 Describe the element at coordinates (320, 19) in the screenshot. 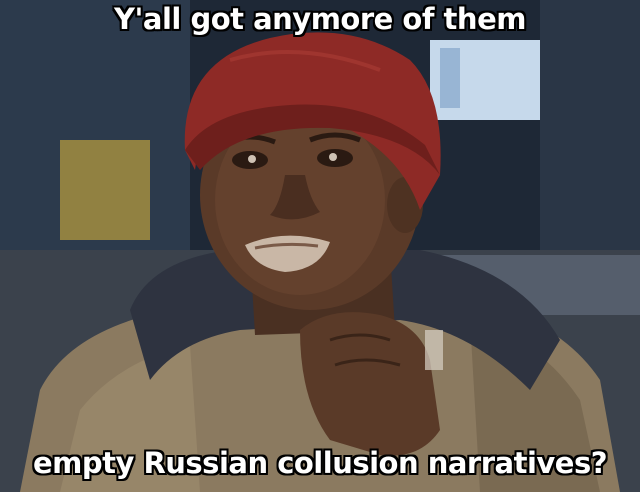

I see `caption-top: Y'all got anymore of them` at that location.